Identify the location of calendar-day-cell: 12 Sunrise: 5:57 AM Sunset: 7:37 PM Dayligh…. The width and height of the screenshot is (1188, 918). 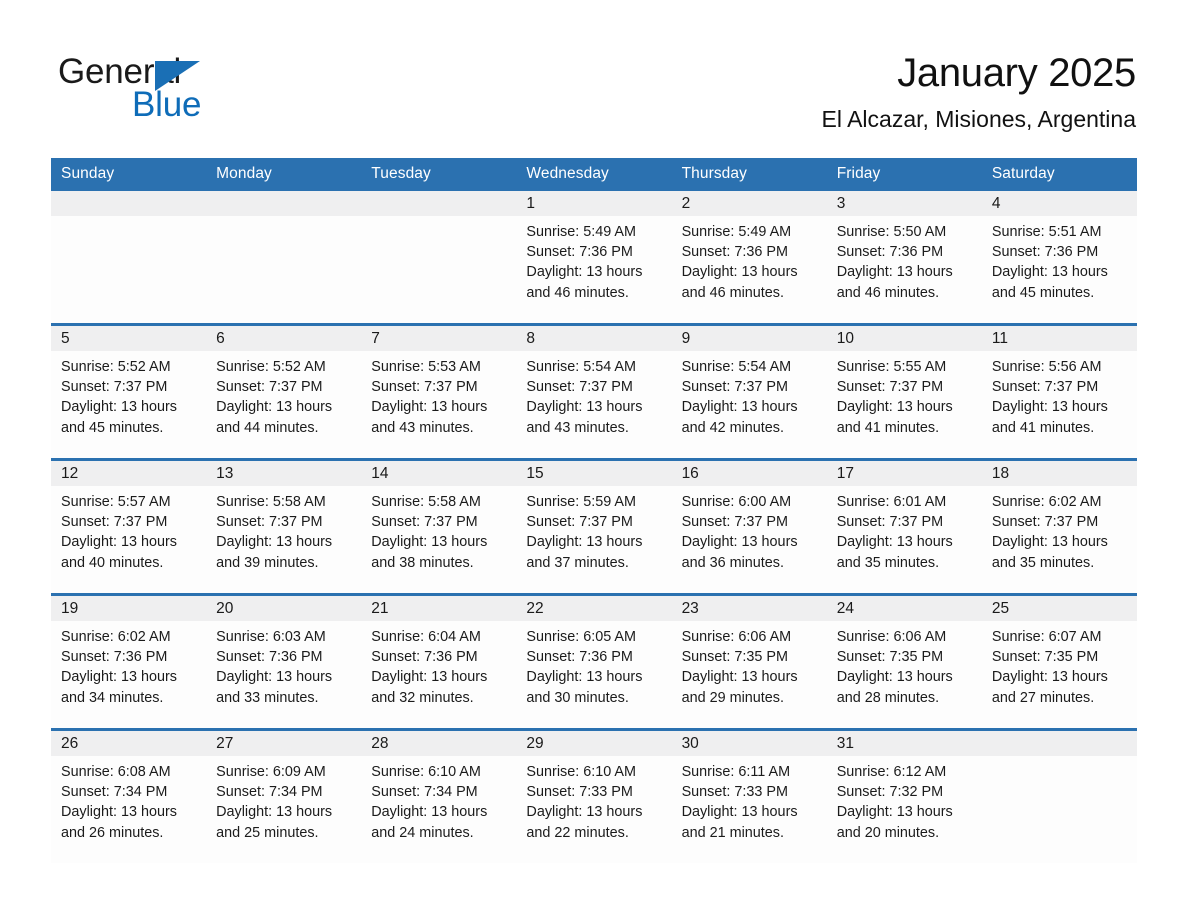
(129, 526).